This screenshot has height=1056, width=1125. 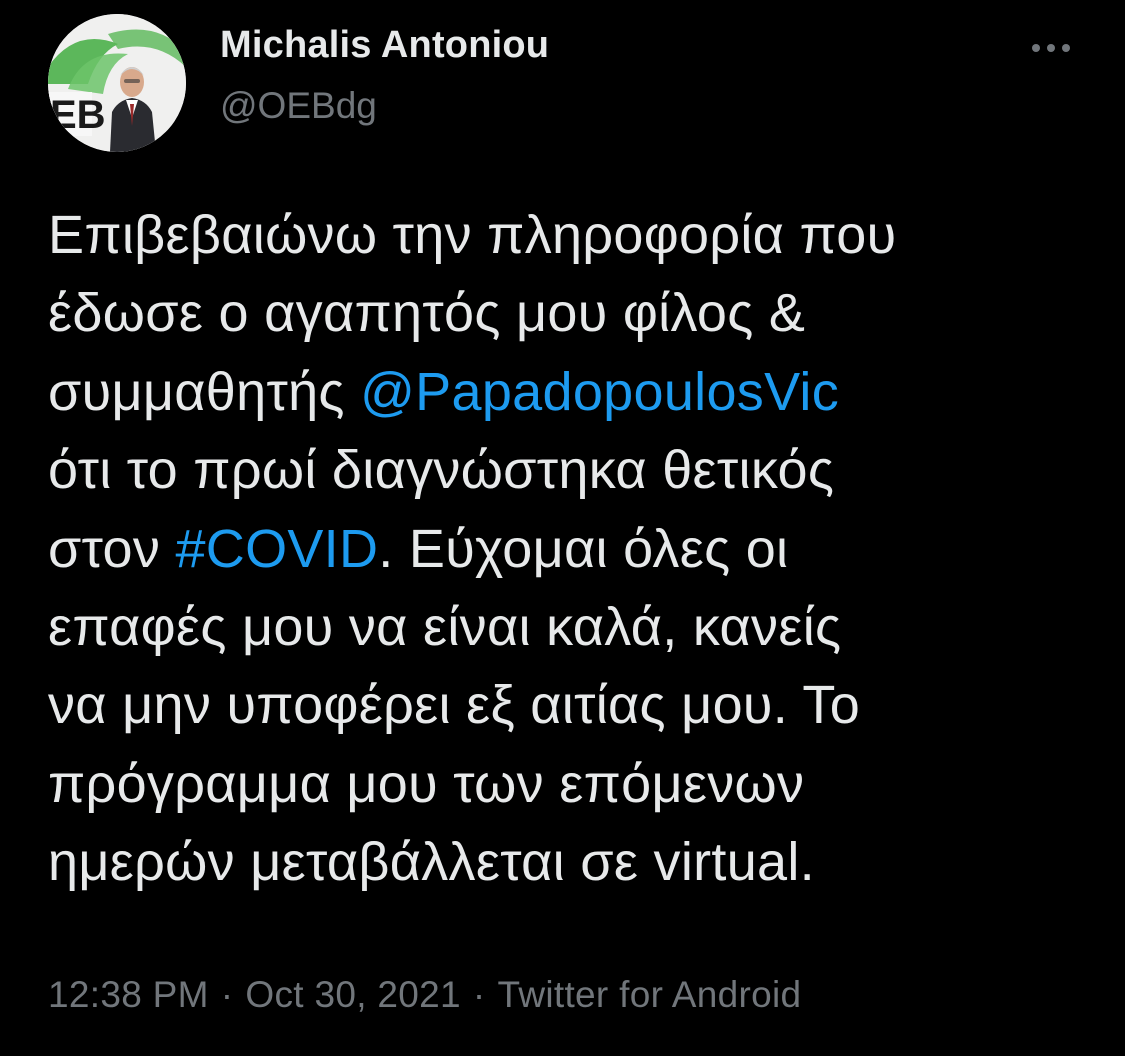 I want to click on tweet-text-line: να μην υποφέρει εξ αιτίας μου. Το, so click(x=568, y=705).